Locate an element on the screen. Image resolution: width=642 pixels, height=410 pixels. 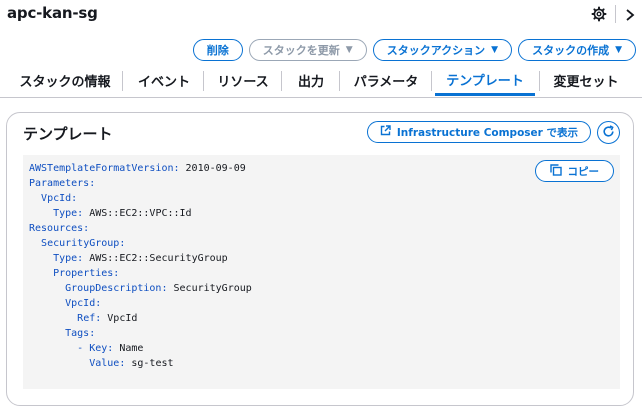
code-line: Type: AWS::EC2::VPC::Id is located at coordinates (324, 213).